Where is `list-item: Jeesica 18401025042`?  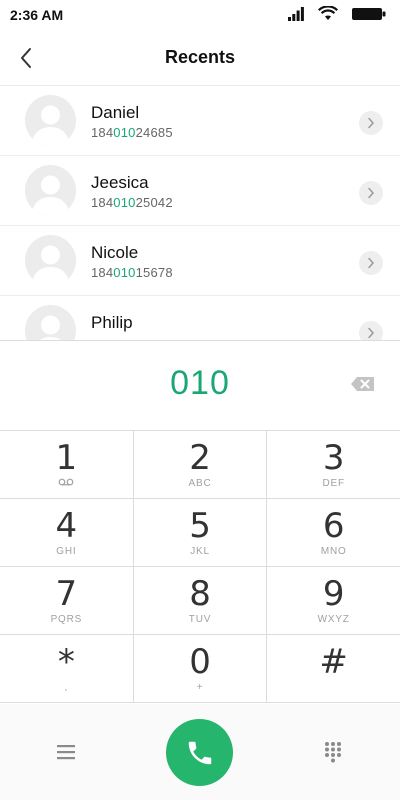
list-item: Jeesica 18401025042 is located at coordinates (200, 191).